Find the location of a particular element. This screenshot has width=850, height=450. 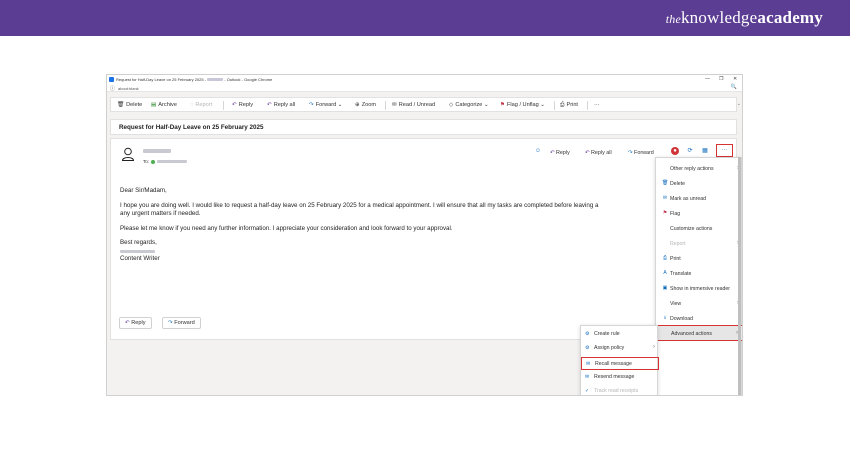

check-icon: ✓ is located at coordinates (587, 391).